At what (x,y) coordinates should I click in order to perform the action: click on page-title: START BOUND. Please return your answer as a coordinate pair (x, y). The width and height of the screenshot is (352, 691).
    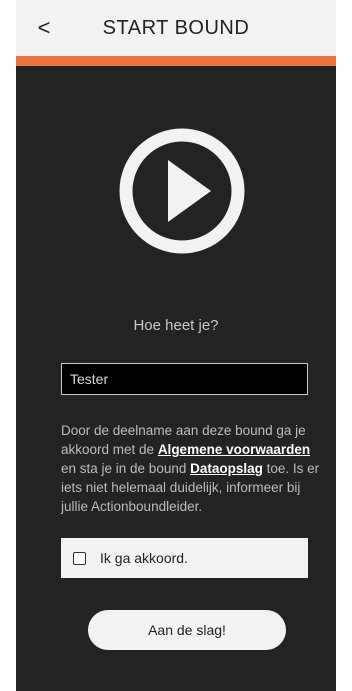
    Looking at the image, I should click on (176, 27).